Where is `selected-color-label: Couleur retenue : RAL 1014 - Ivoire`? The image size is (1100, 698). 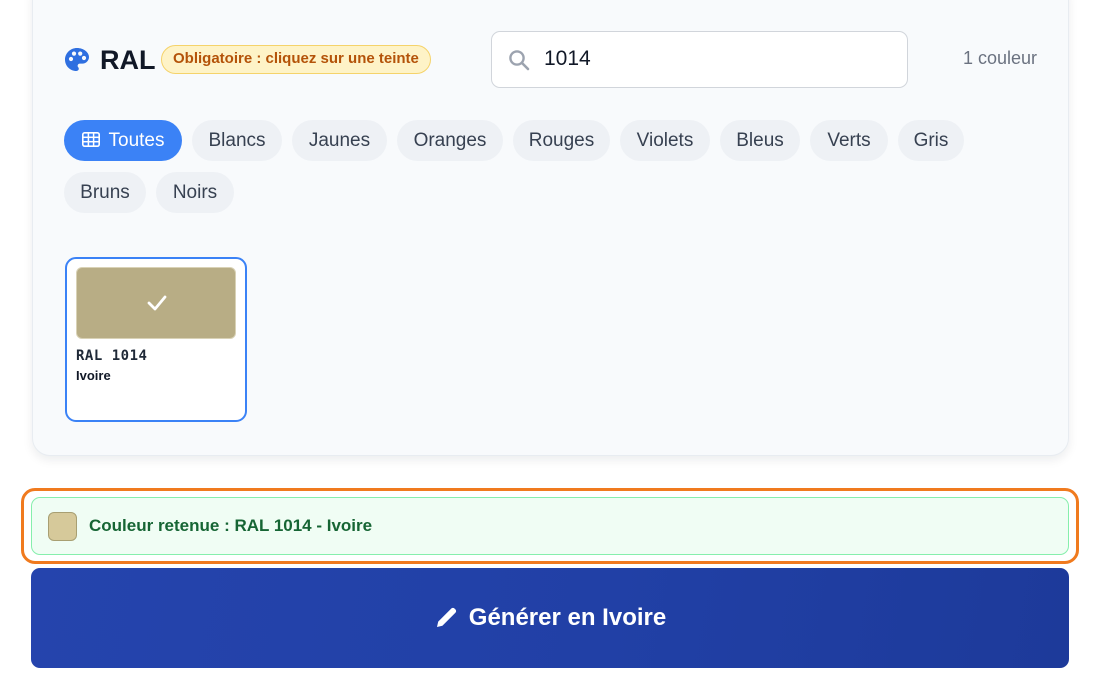
selected-color-label: Couleur retenue : RAL 1014 - Ivoire is located at coordinates (231, 525).